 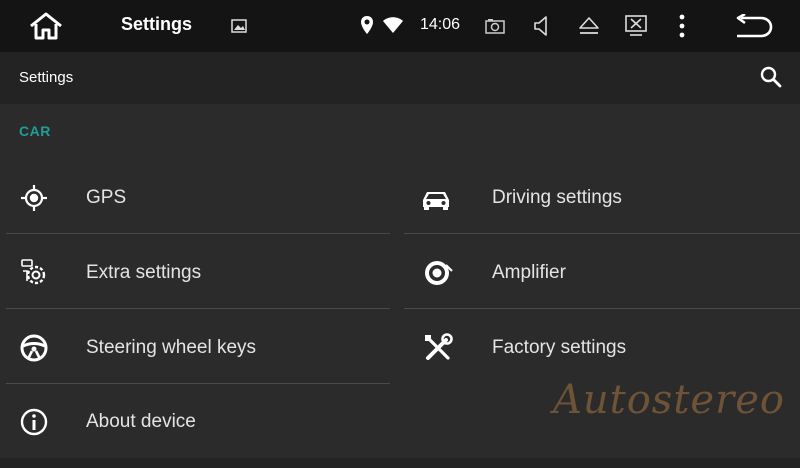 What do you see at coordinates (141, 421) in the screenshot?
I see `setting-label: About device` at bounding box center [141, 421].